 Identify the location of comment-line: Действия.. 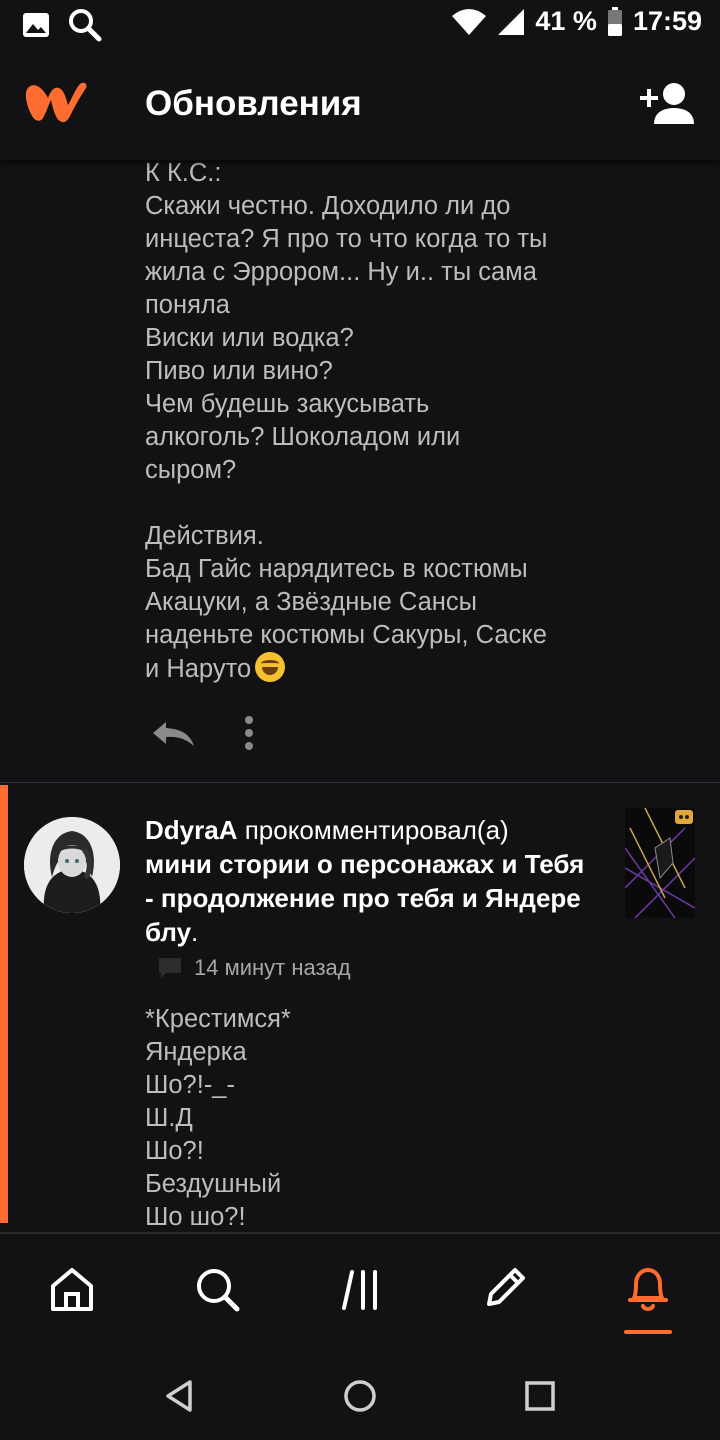
(204, 536).